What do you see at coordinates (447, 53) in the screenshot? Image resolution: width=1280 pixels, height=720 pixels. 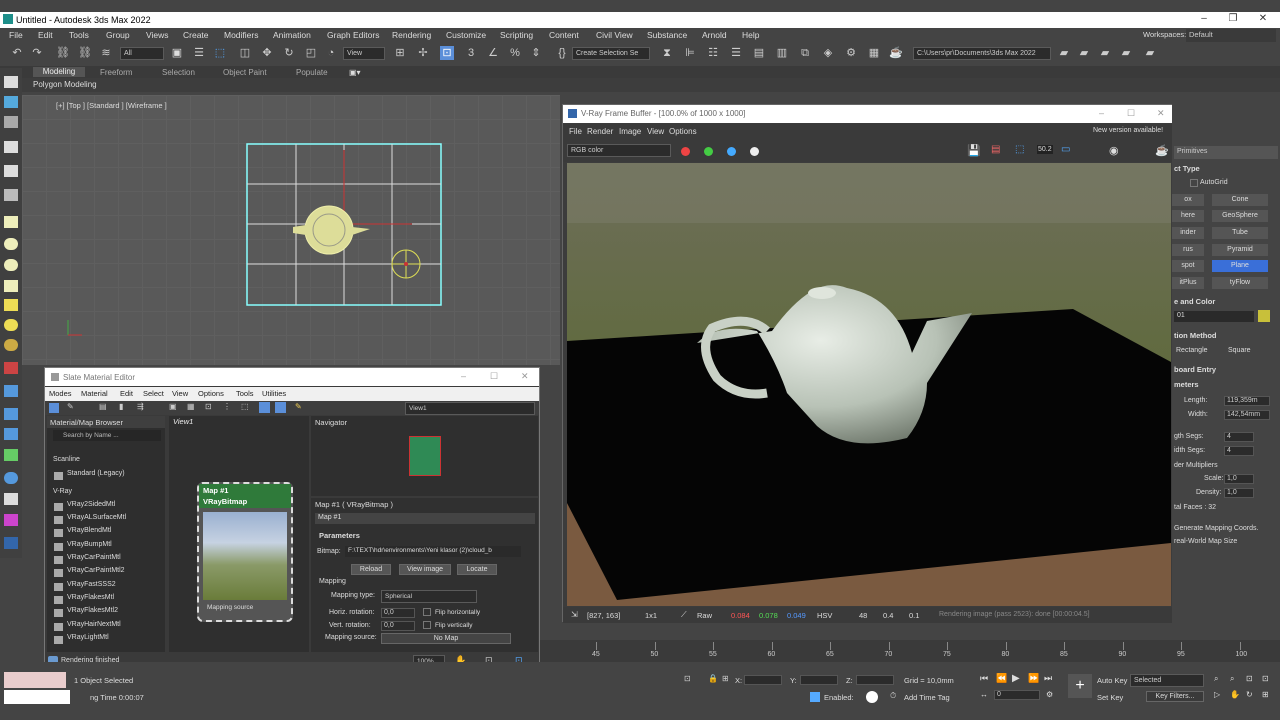 I see `keyboard-shortcut-toggle-icon: ⊡` at bounding box center [447, 53].